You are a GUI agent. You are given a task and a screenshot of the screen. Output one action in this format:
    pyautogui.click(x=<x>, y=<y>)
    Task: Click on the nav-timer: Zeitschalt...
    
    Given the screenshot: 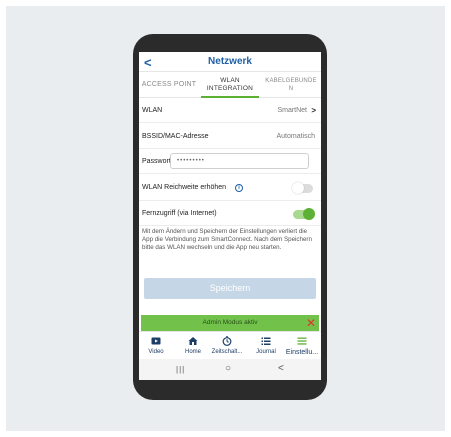 What is the action you would take?
    pyautogui.click(x=227, y=345)
    